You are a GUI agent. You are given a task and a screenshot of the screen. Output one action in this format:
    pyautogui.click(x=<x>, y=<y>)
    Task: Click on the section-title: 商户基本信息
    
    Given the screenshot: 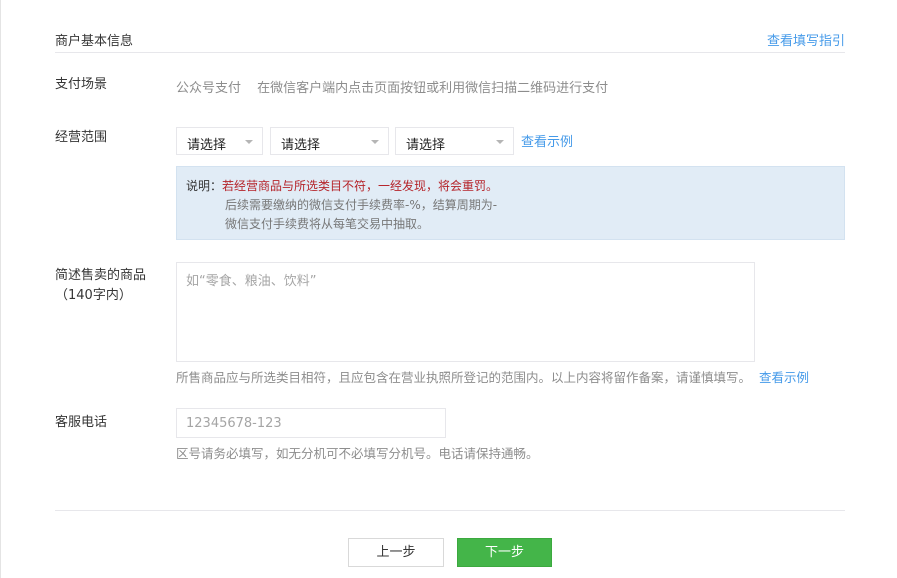 What is the action you would take?
    pyautogui.click(x=94, y=41)
    